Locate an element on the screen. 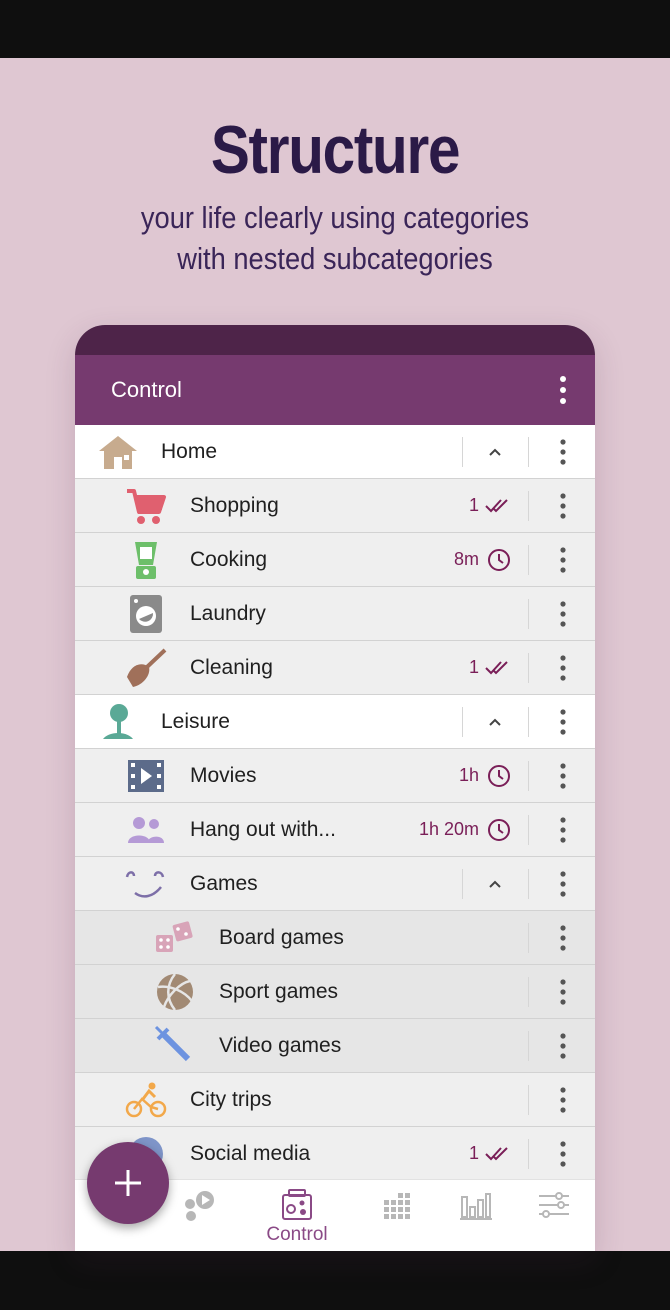 The width and height of the screenshot is (670, 1310). category-row-leisure: Leisure is located at coordinates (335, 722).